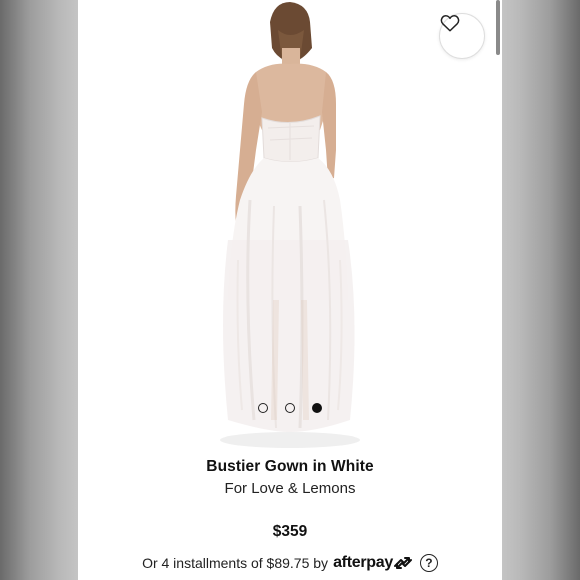 This screenshot has width=580, height=580. I want to click on product-price: $359, so click(290, 531).